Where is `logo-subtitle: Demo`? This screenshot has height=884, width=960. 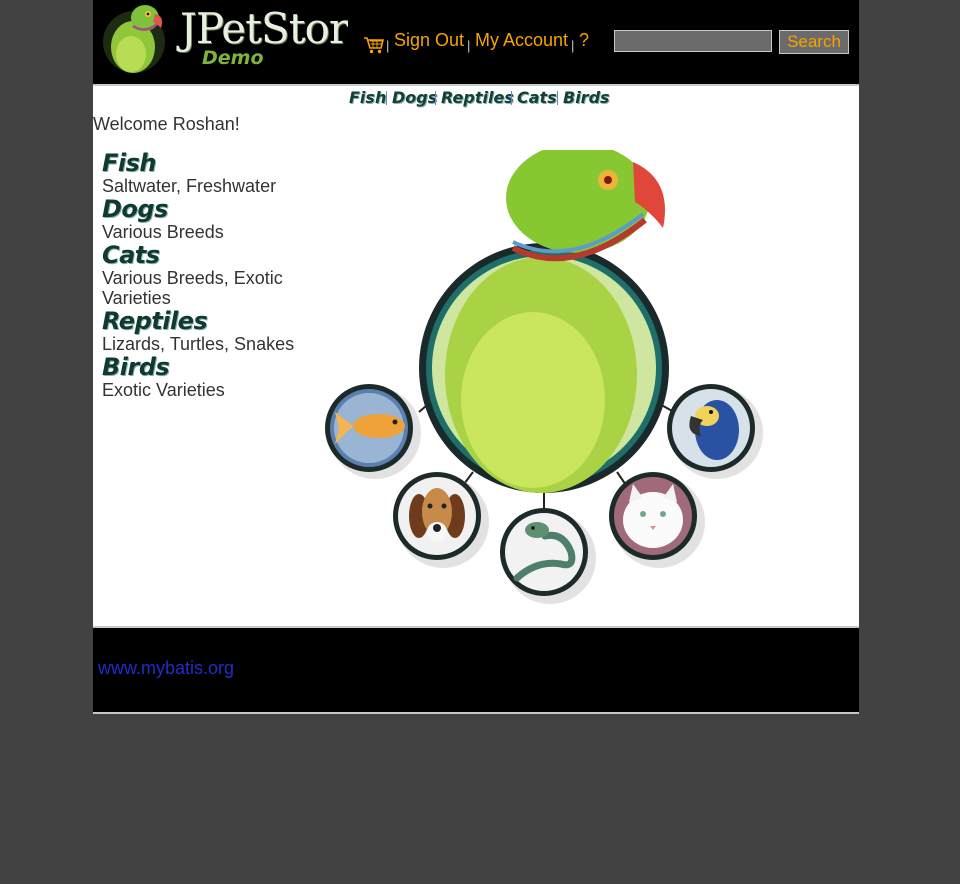
logo-subtitle: Demo is located at coordinates (233, 58).